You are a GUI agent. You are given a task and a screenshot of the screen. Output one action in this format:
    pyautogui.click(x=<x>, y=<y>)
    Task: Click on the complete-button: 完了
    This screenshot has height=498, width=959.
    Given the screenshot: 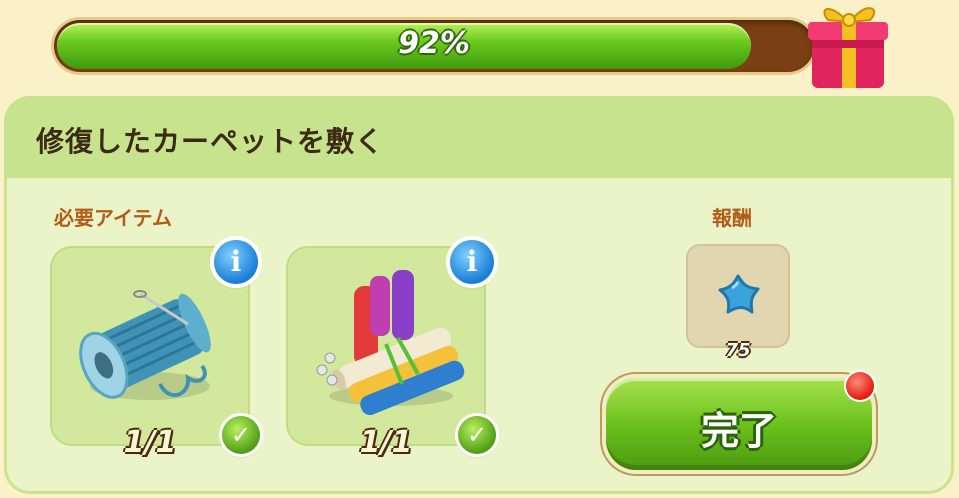 What is the action you would take?
    pyautogui.click(x=739, y=424)
    